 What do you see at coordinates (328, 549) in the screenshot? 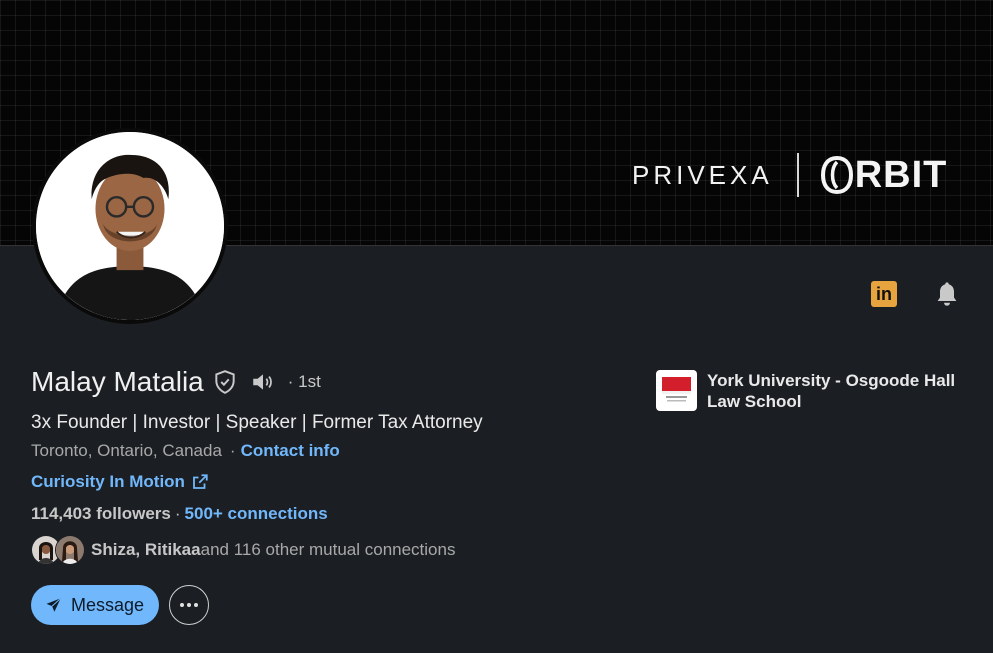
I see `mutual-rest: and 116 other mutual connections` at bounding box center [328, 549].